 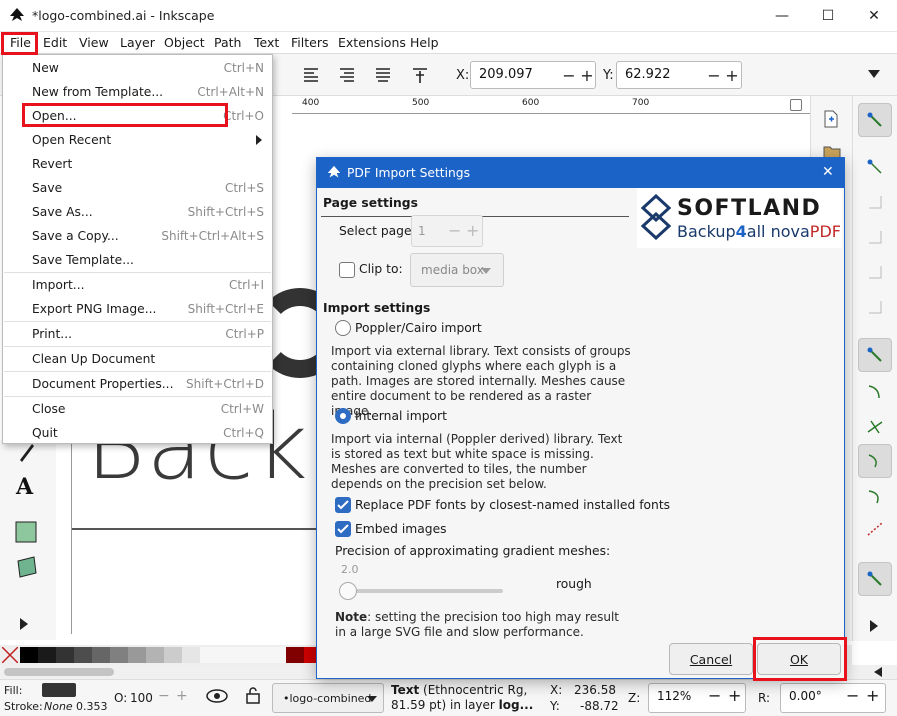 I want to click on scroll-thumb, so click(x=59, y=672).